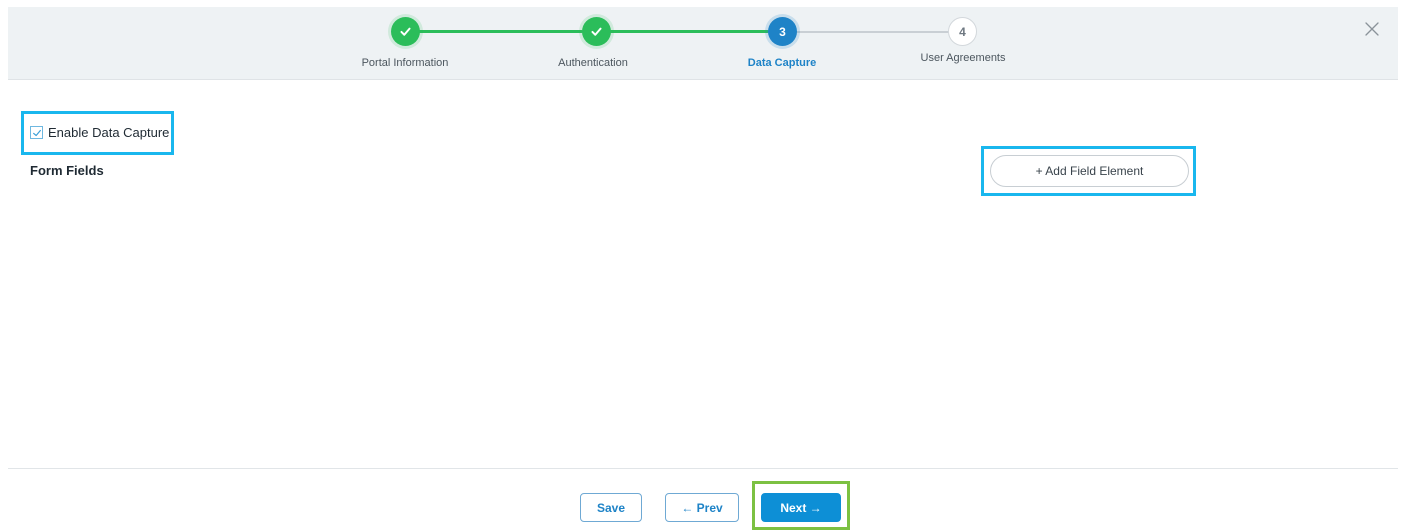  Describe the element at coordinates (702, 507) in the screenshot. I see `prev-button: ← Prev` at that location.